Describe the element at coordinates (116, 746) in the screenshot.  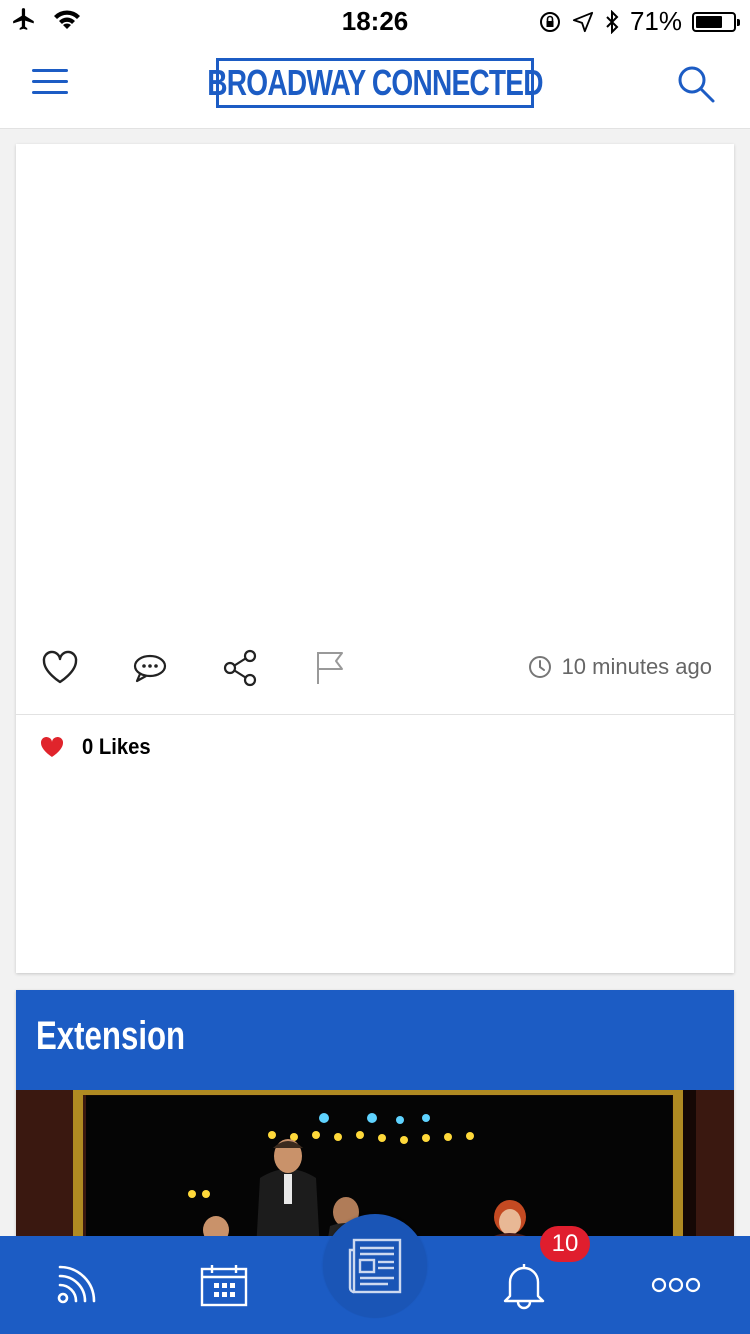
I see `likes-count: 0 Likes` at that location.